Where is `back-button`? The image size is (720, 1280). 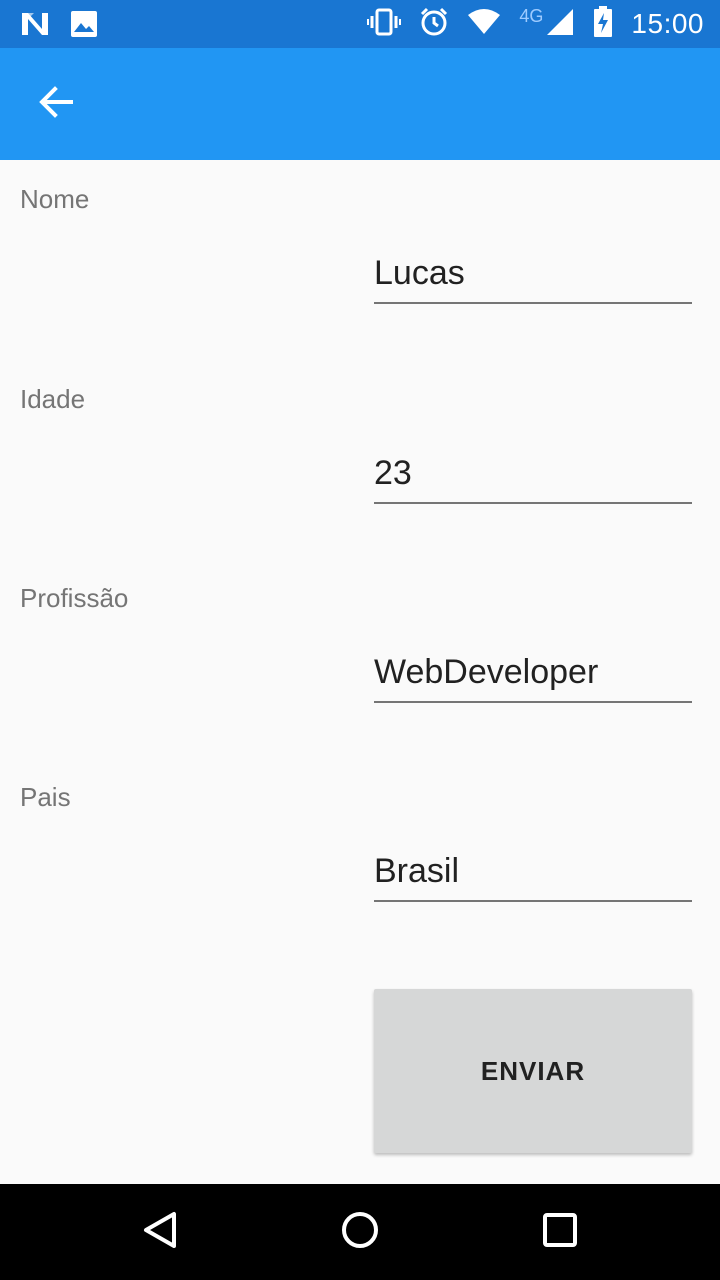
back-button is located at coordinates (56, 104).